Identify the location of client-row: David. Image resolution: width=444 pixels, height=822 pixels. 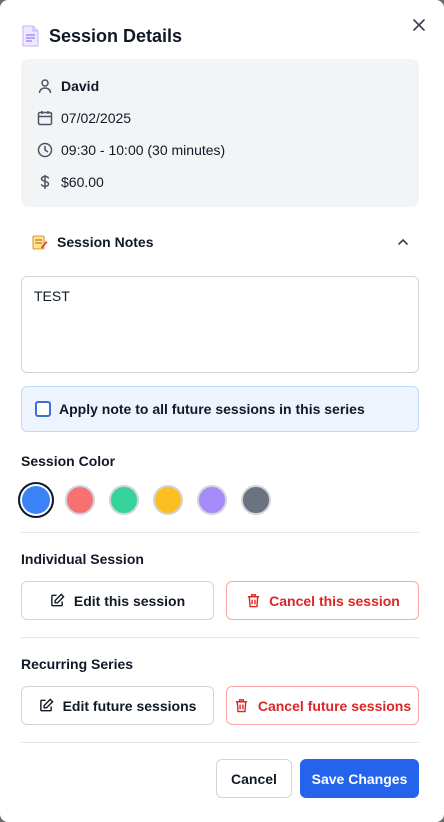
(67, 86).